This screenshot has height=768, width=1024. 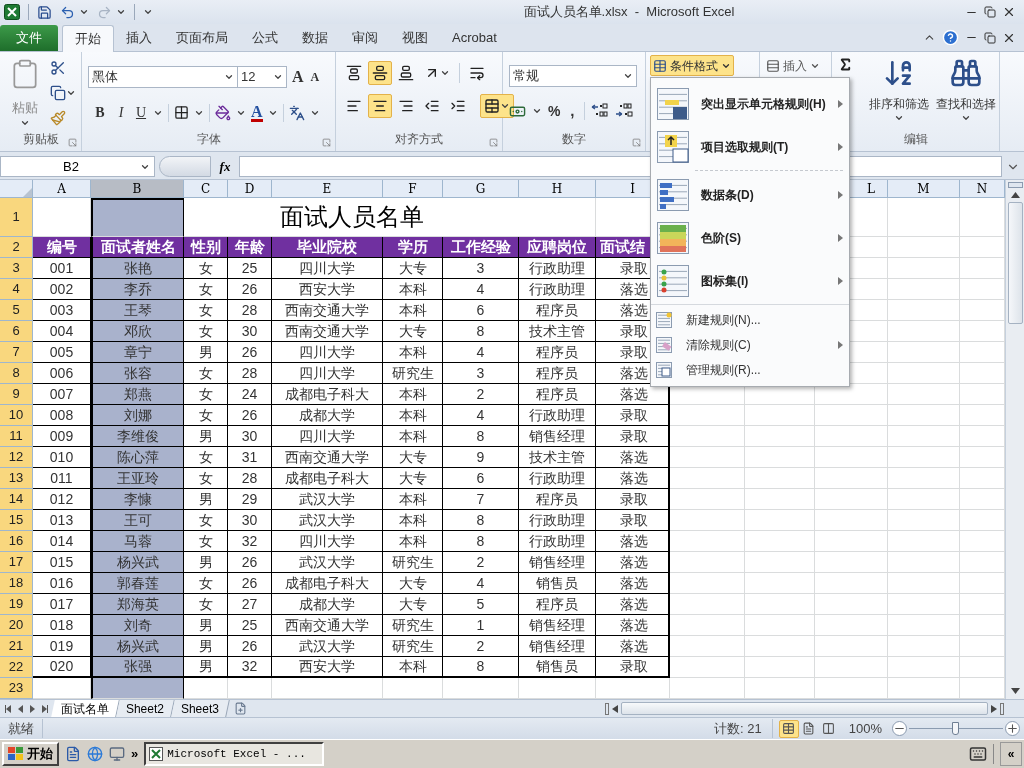 What do you see at coordinates (572, 111) in the screenshot?
I see `comma-button: ,` at bounding box center [572, 111].